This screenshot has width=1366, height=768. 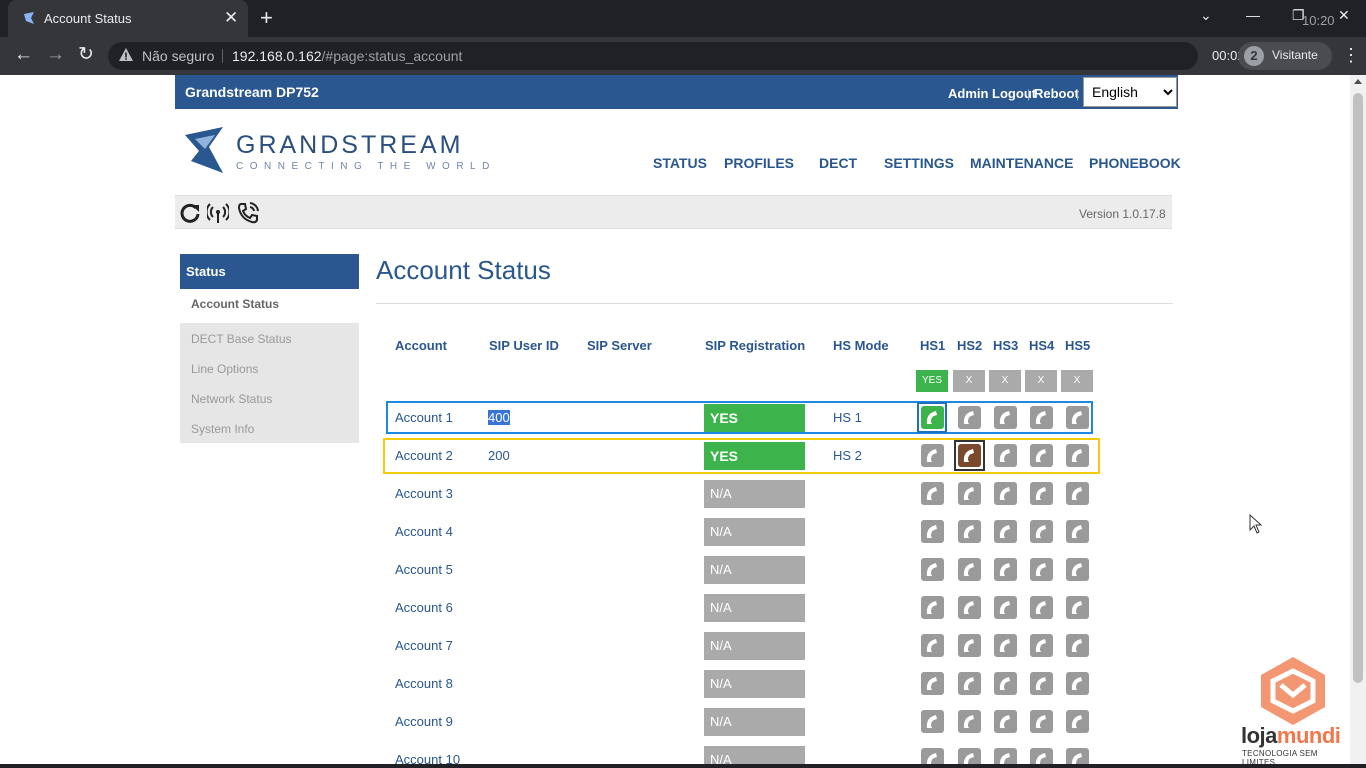 I want to click on warning-icon, so click(x=126, y=54).